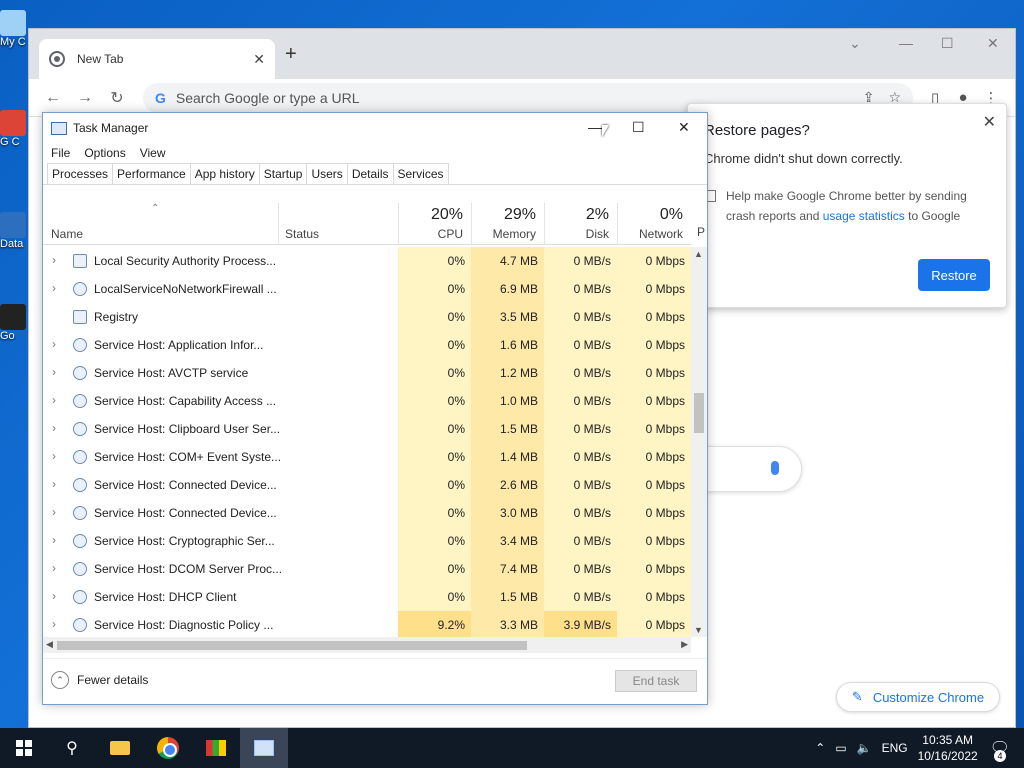  Describe the element at coordinates (49, 644) in the screenshot. I see `scroll-left-icon: ◀` at that location.